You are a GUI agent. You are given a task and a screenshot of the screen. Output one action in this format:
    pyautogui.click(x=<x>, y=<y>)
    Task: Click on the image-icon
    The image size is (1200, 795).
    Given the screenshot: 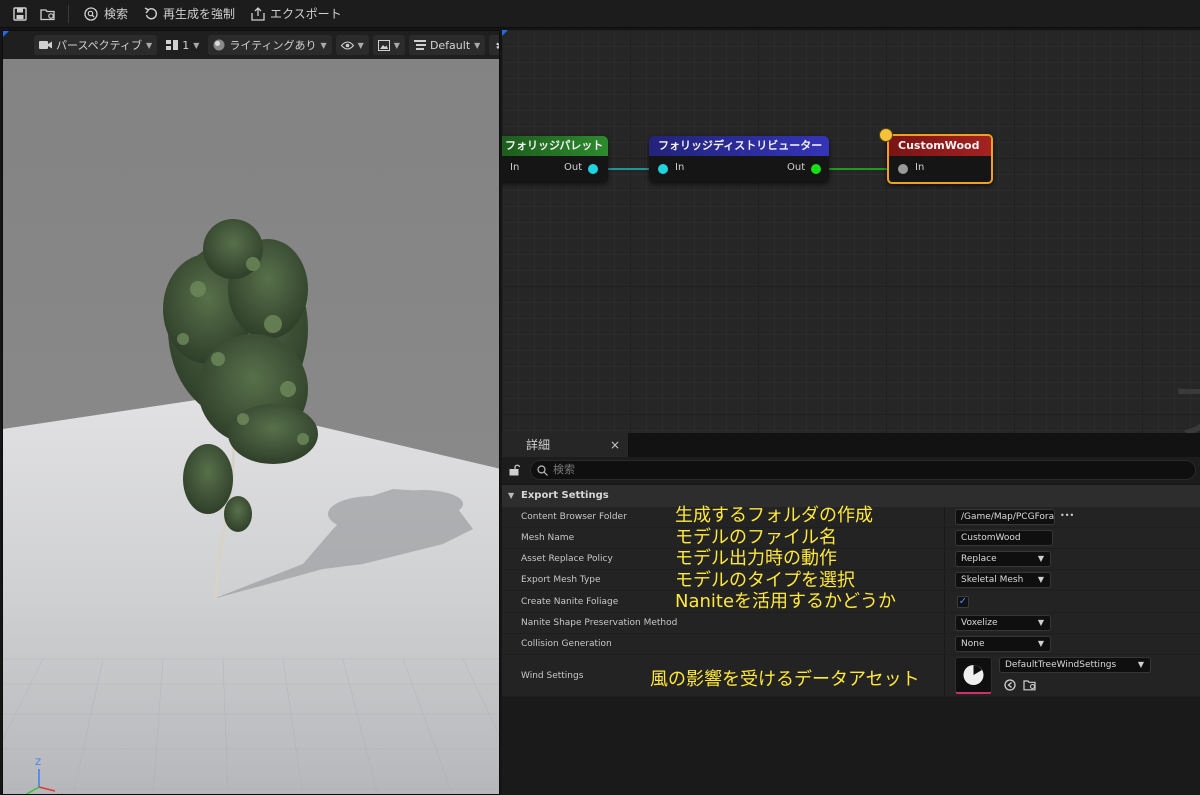 What is the action you would take?
    pyautogui.click(x=383, y=45)
    